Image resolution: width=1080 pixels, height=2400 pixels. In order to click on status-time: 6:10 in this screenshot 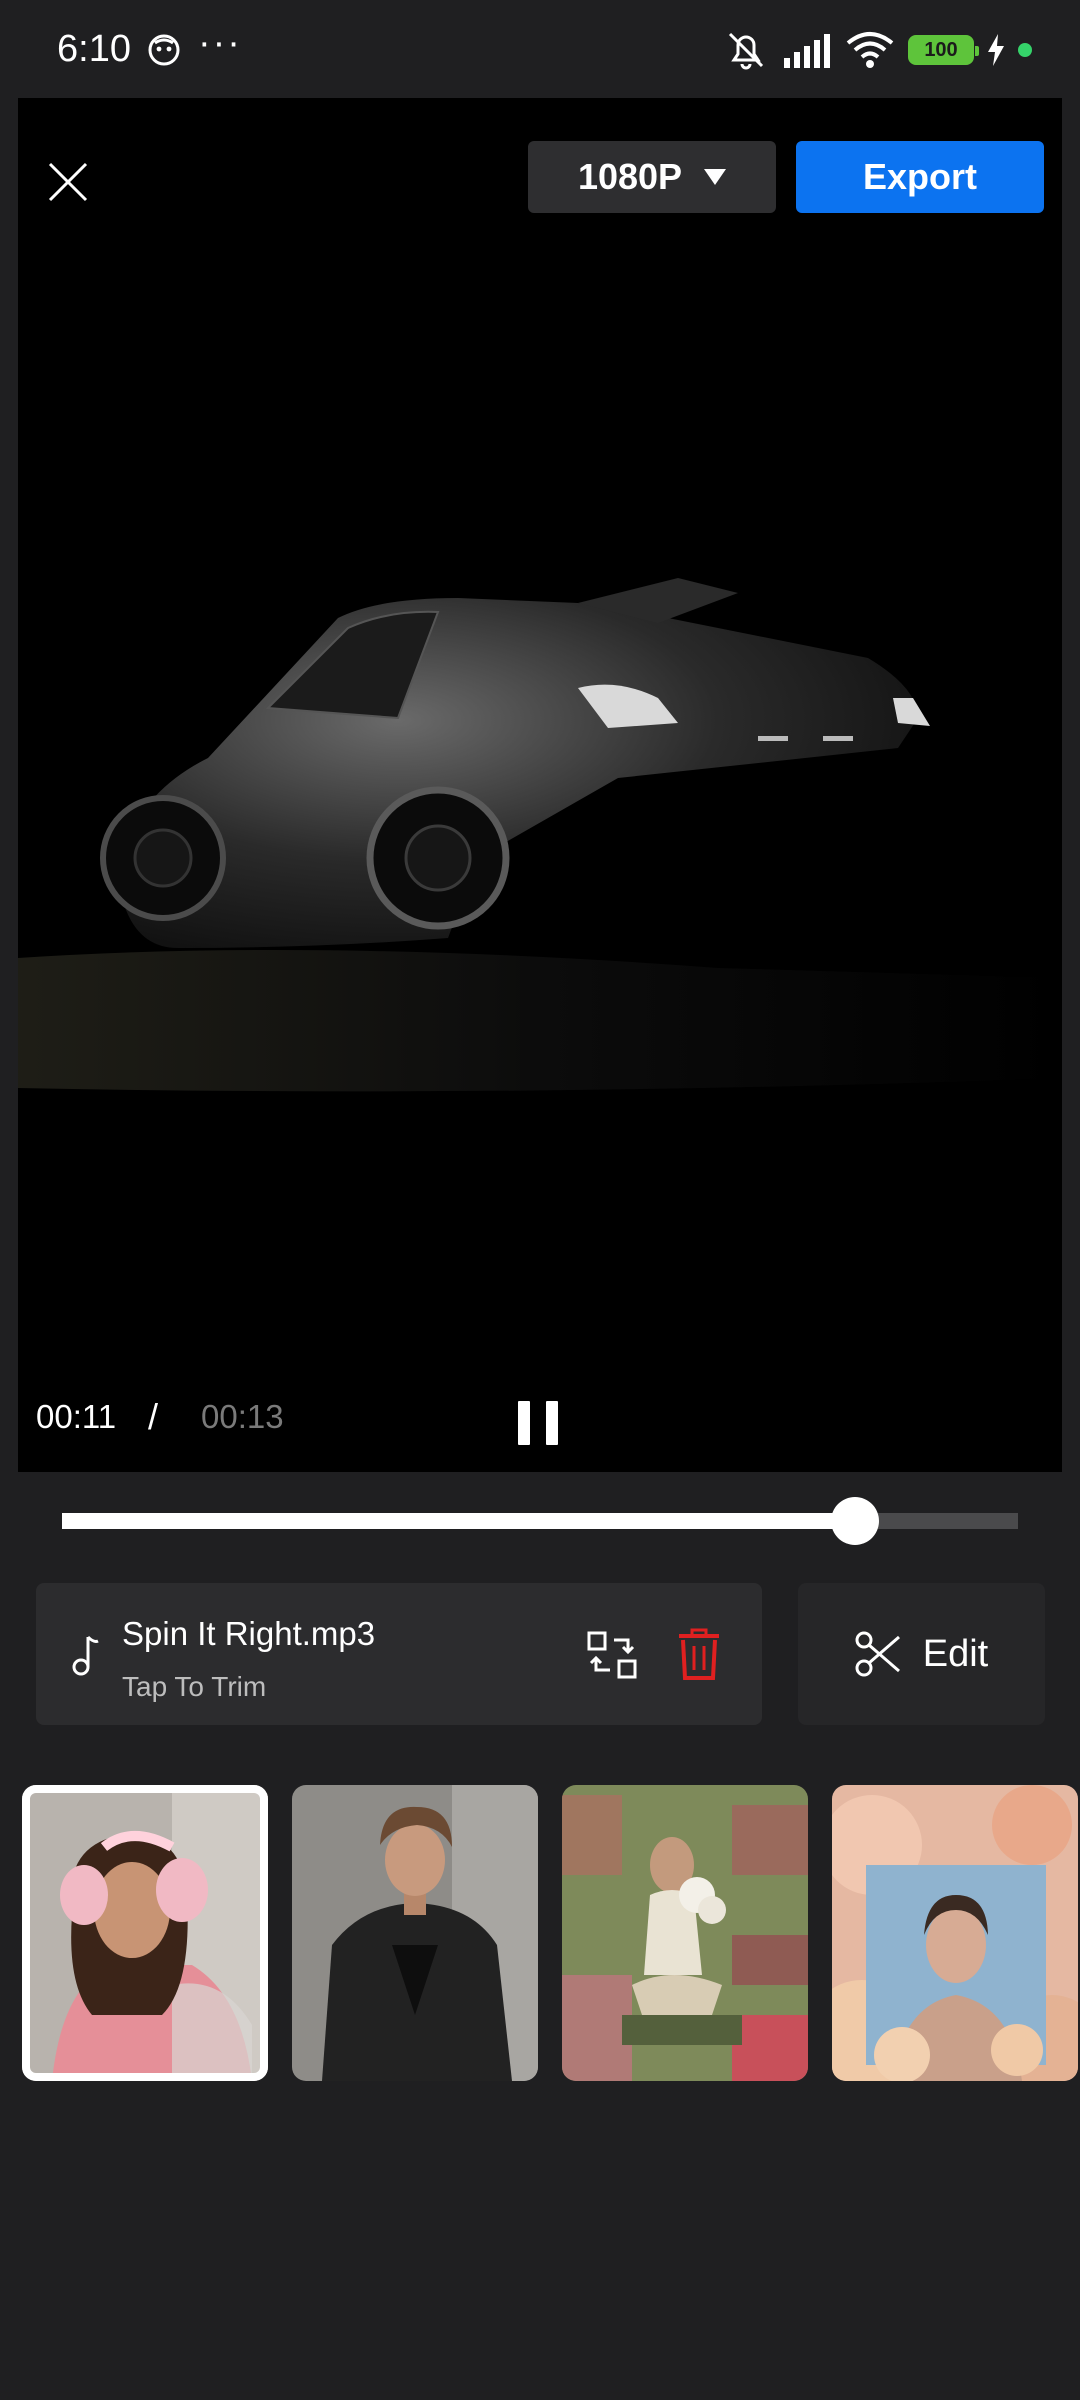, I will do `click(94, 49)`.